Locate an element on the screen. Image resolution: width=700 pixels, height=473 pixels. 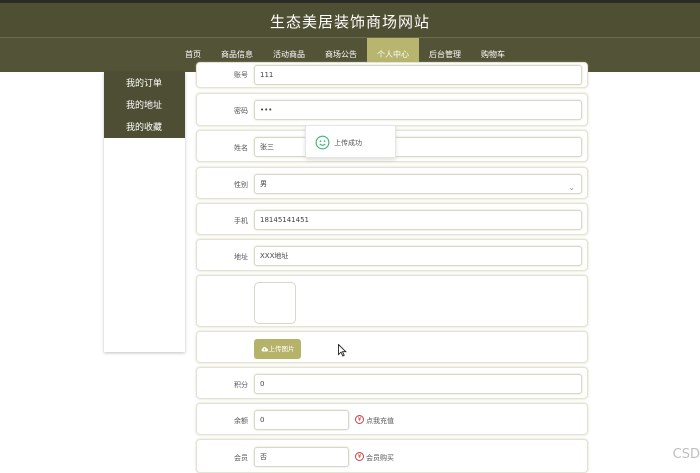
gender-value: 男 is located at coordinates (263, 184).